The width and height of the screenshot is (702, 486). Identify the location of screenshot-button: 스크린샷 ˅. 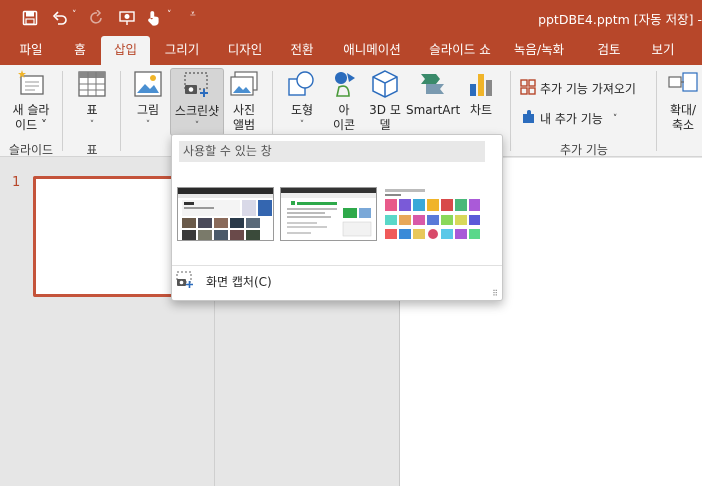
(197, 102).